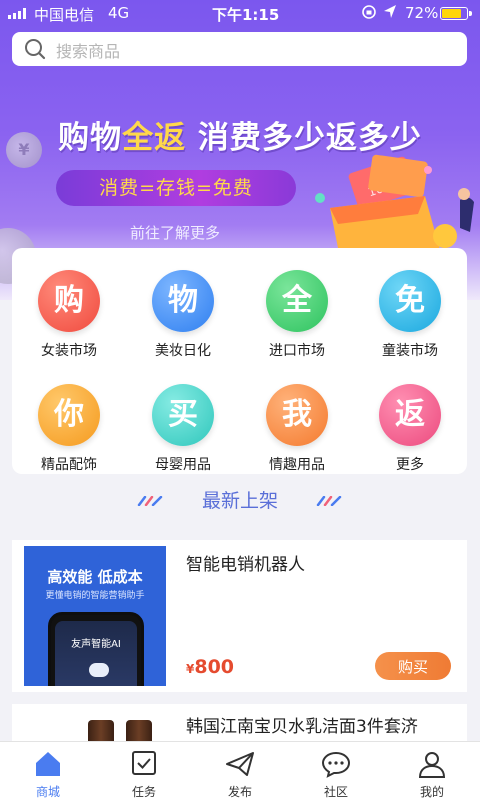 This screenshot has width=480, height=800. What do you see at coordinates (246, 15) in the screenshot?
I see `clock: 下午1:15` at bounding box center [246, 15].